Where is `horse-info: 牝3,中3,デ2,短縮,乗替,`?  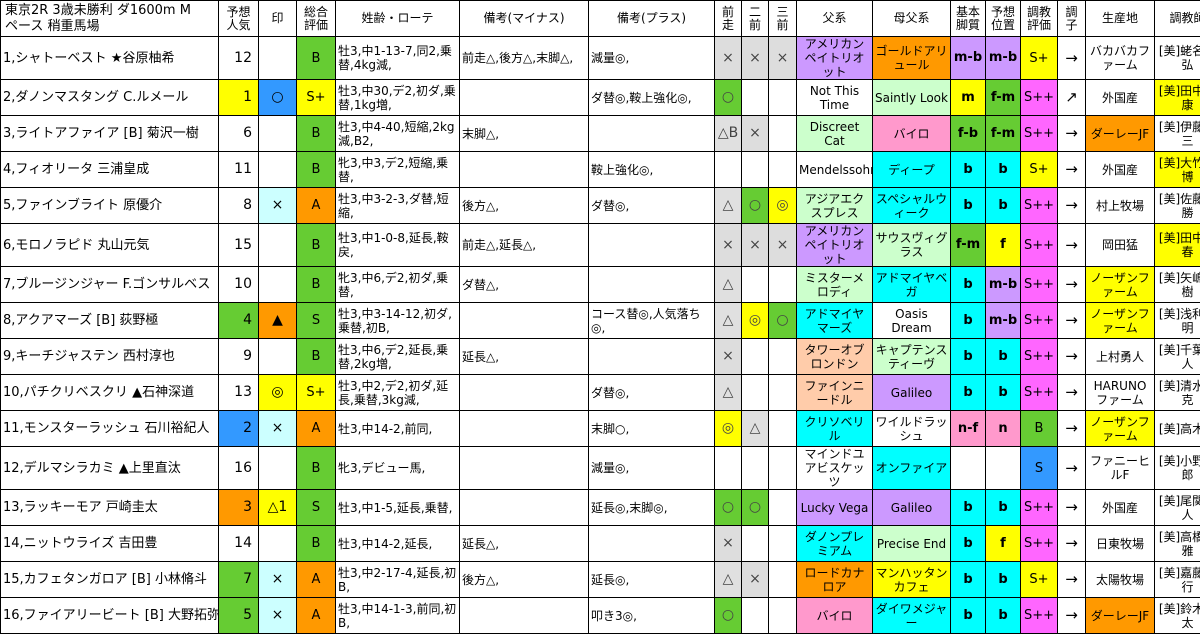 horse-info: 牝3,中3,デ2,短縮,乗替, is located at coordinates (398, 170).